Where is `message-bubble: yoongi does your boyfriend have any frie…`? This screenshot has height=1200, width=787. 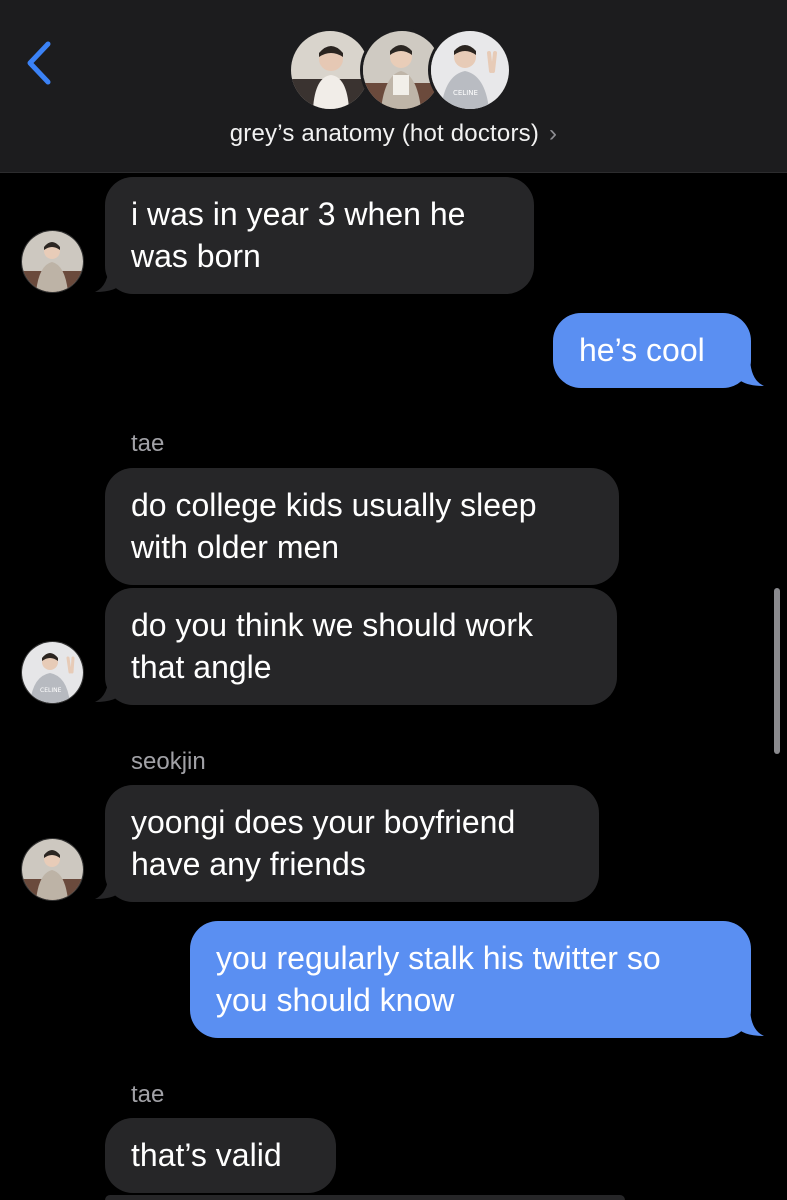 message-bubble: yoongi does your boyfriend have any frie… is located at coordinates (352, 843).